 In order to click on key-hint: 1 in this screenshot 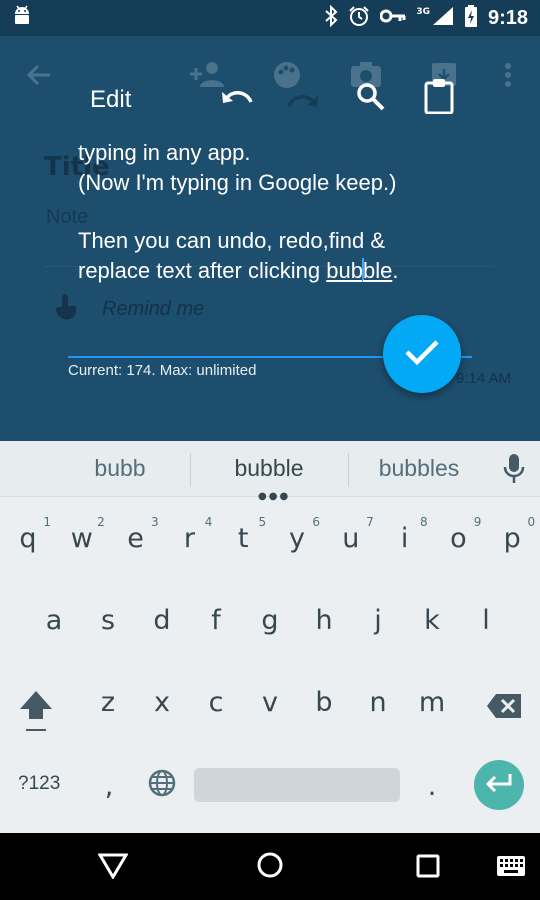, I will do `click(47, 522)`.